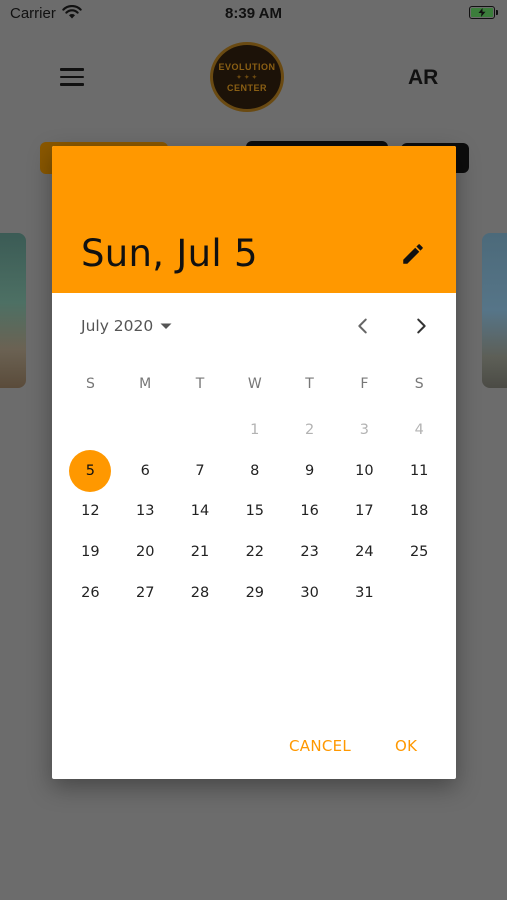 The height and width of the screenshot is (900, 507). I want to click on selected-date-title: Sun, Jul 5, so click(169, 253).